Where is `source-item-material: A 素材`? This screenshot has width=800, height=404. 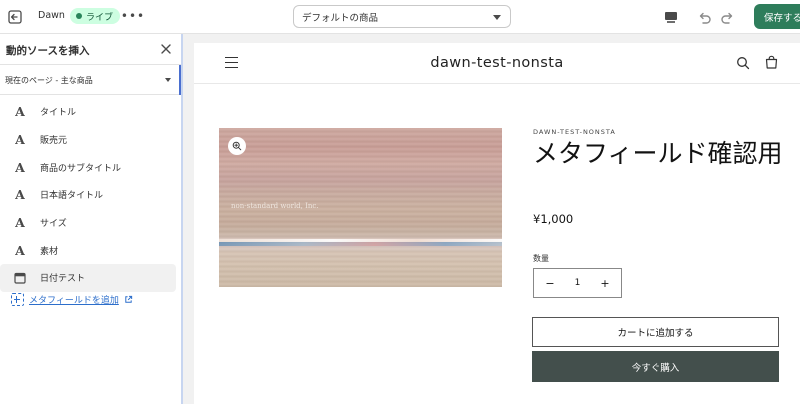
source-item-material: A 素材 is located at coordinates (88, 250).